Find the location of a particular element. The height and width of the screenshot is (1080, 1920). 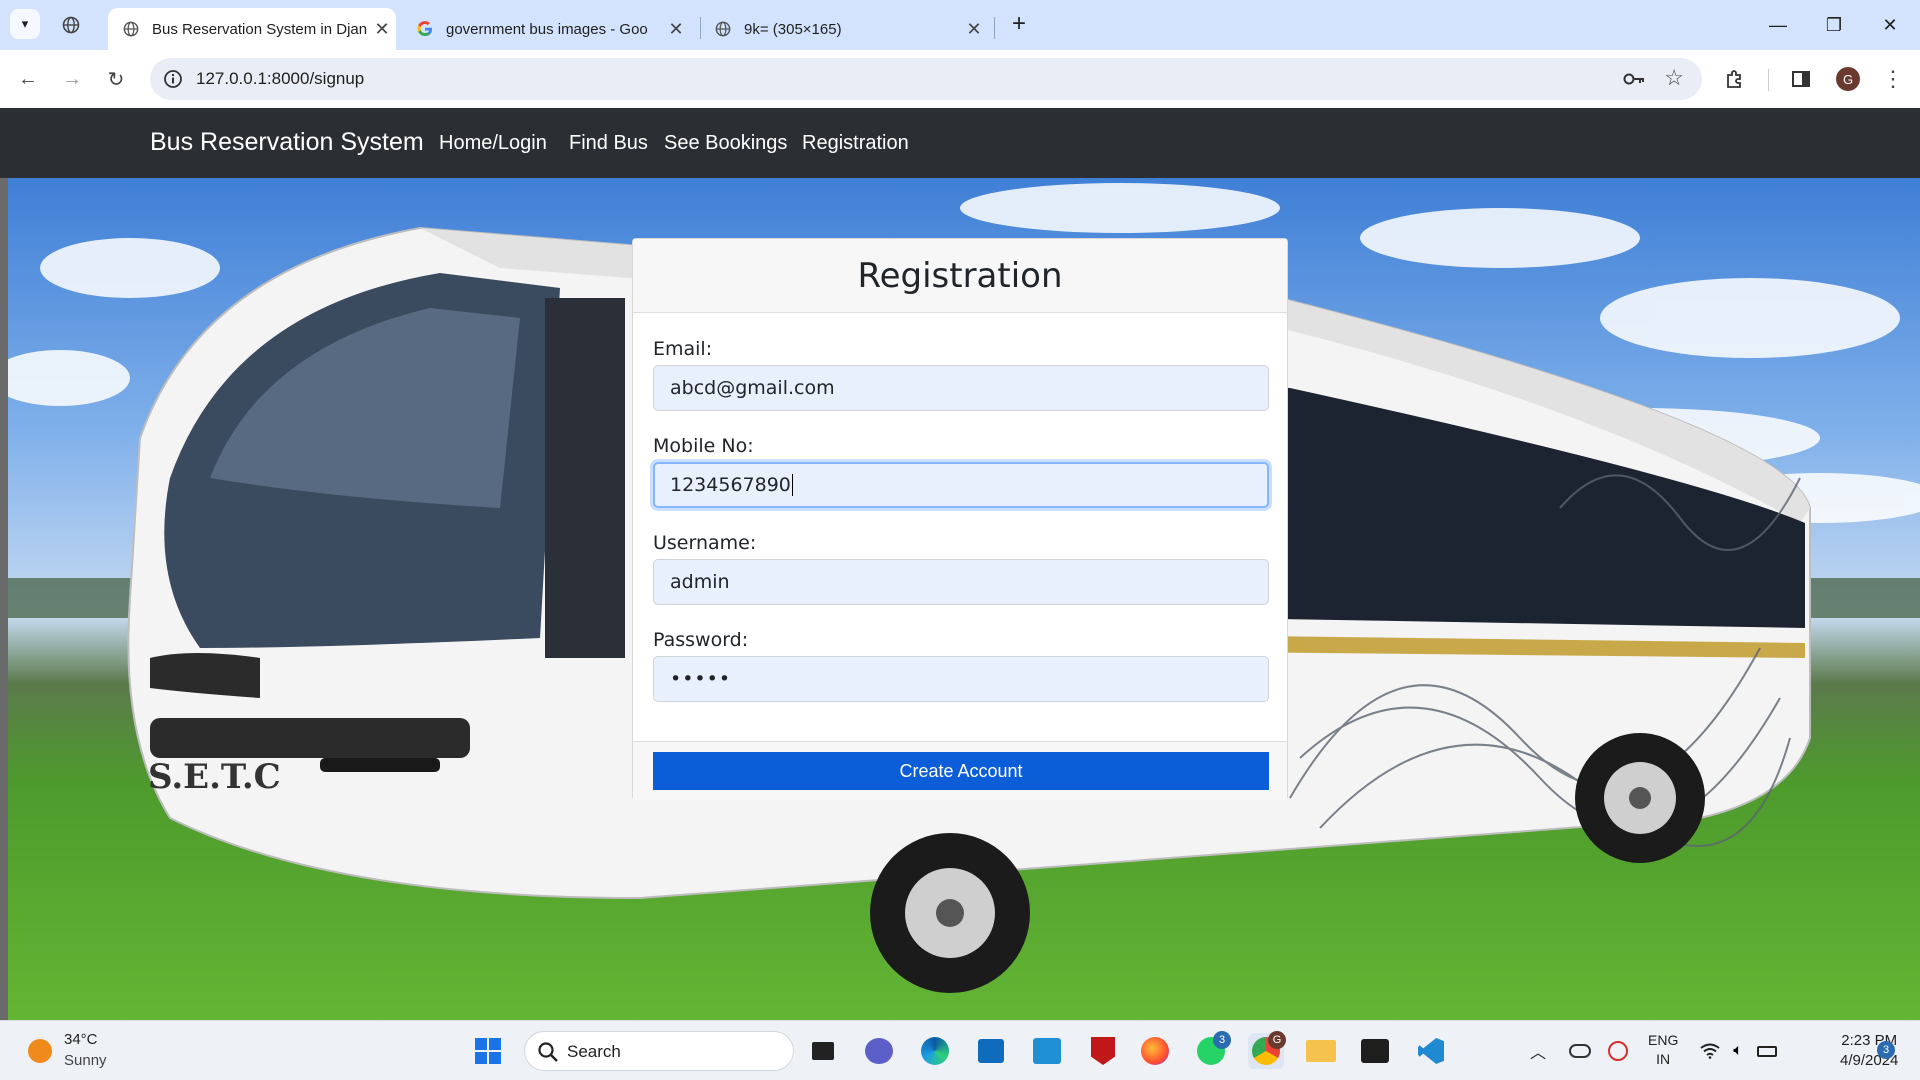

form-title: Registration is located at coordinates (960, 276).